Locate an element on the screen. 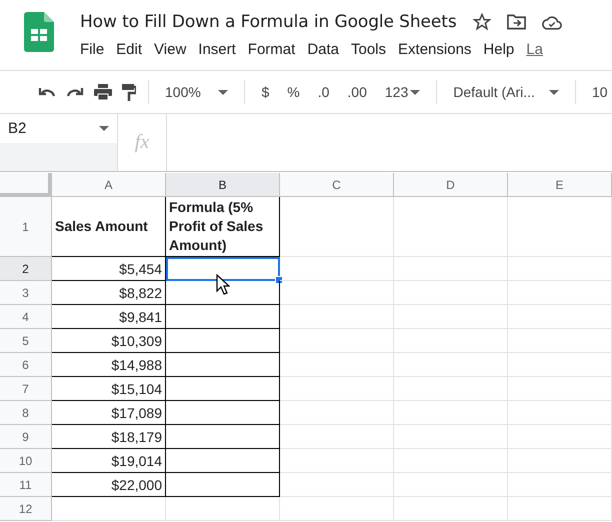  column-header: D is located at coordinates (451, 185).